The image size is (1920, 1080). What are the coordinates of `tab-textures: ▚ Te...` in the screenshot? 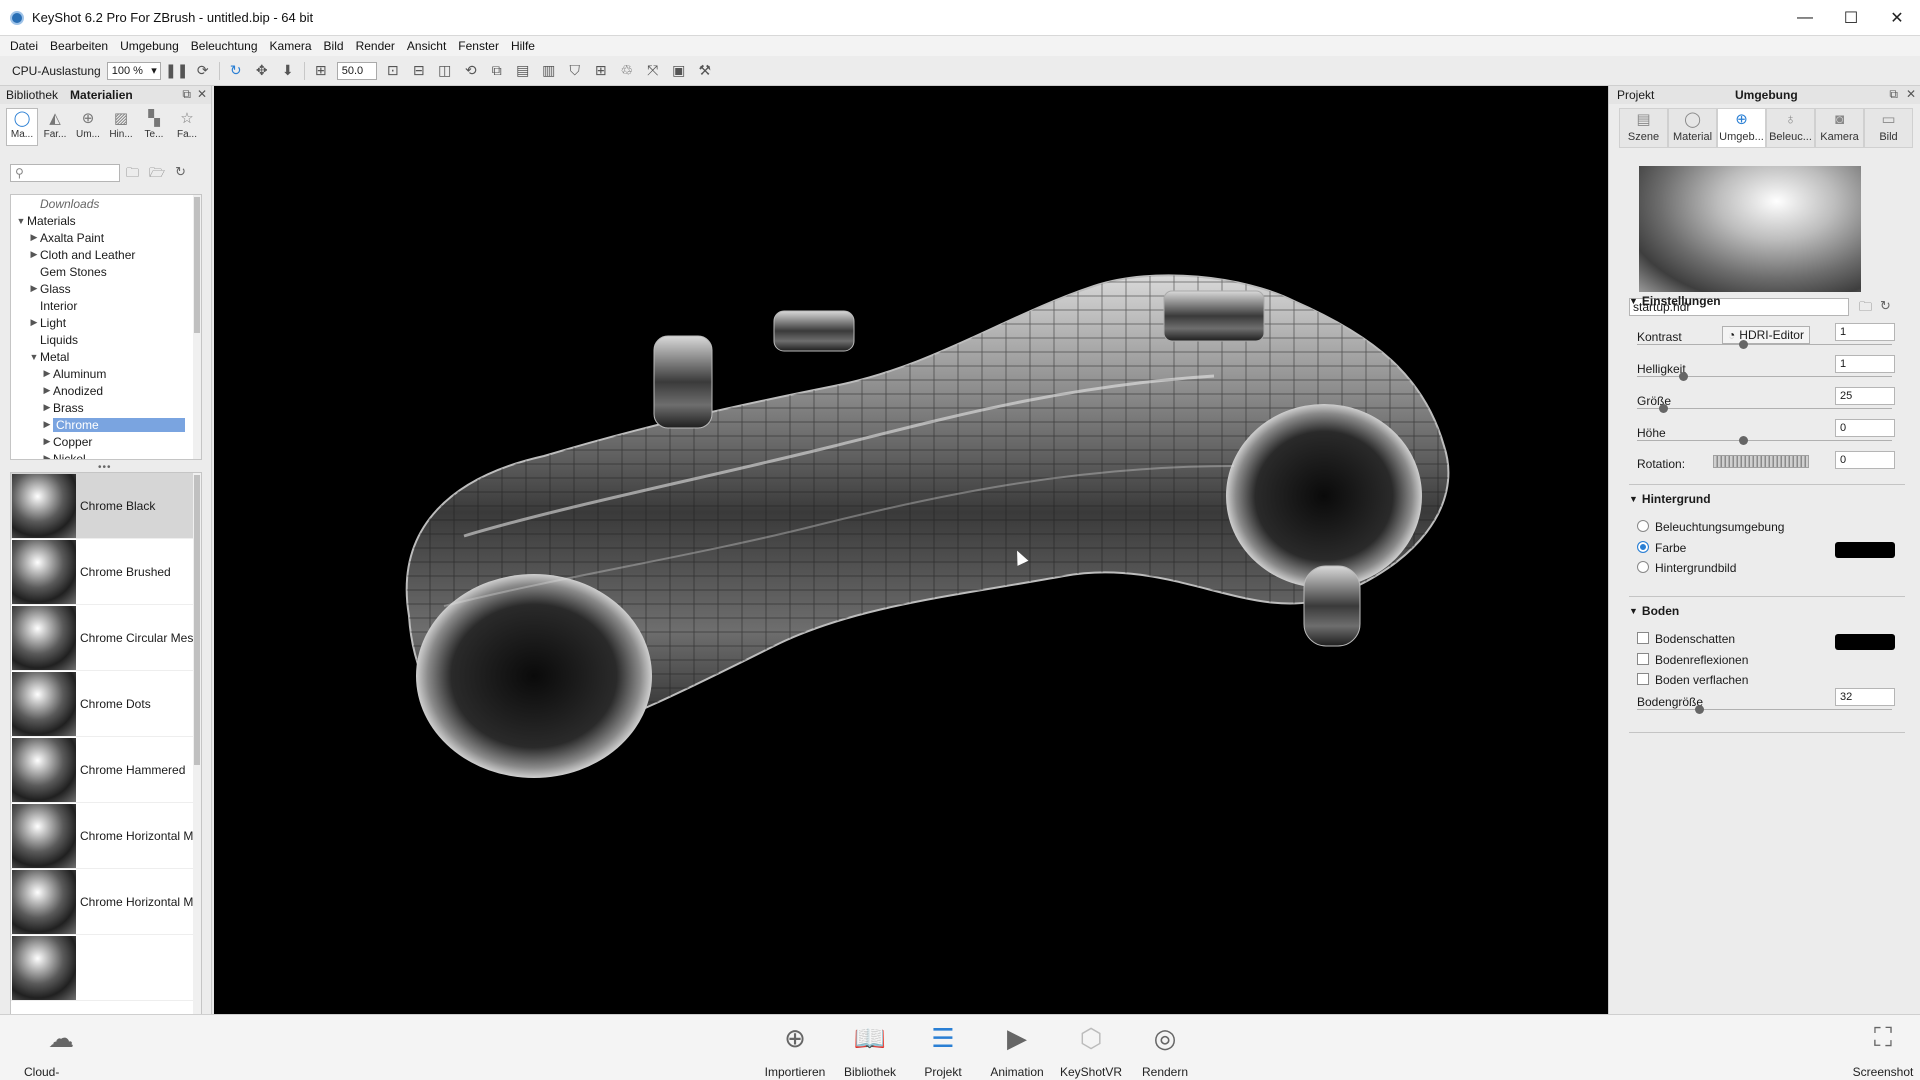 It's located at (154, 127).